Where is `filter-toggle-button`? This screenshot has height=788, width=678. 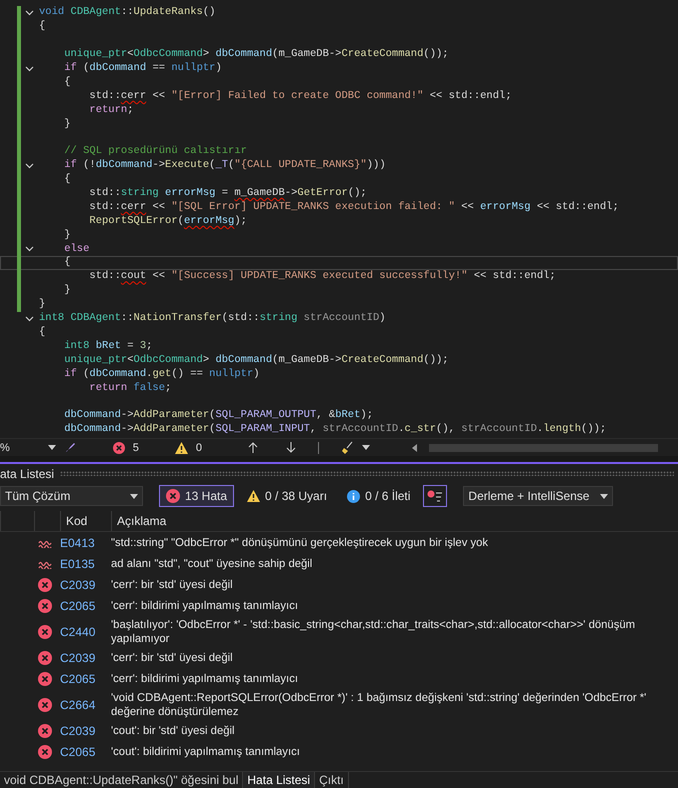
filter-toggle-button is located at coordinates (435, 496).